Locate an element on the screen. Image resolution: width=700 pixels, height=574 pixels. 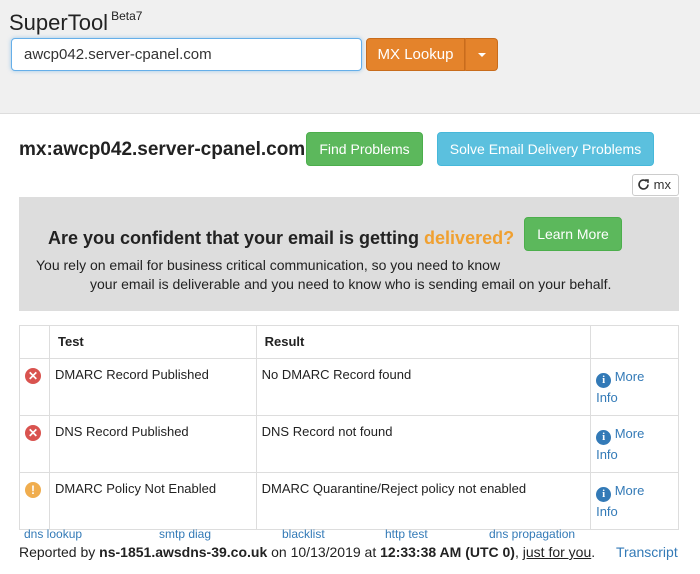
result-cell: No DMARC Record found is located at coordinates (423, 387).